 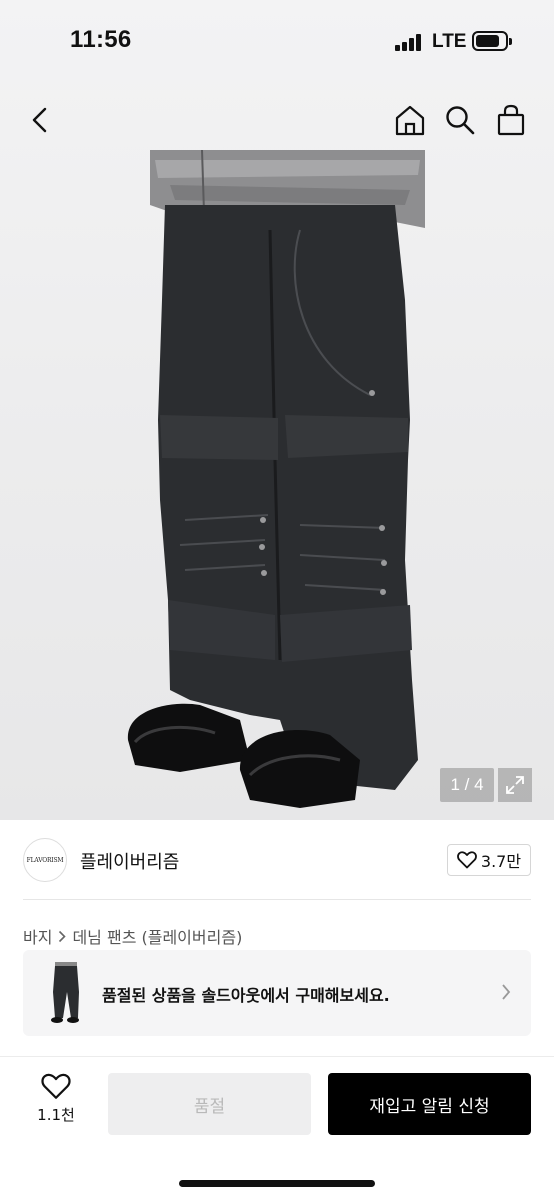 I want to click on brand-logo: FLAVORISM, so click(x=45, y=860).